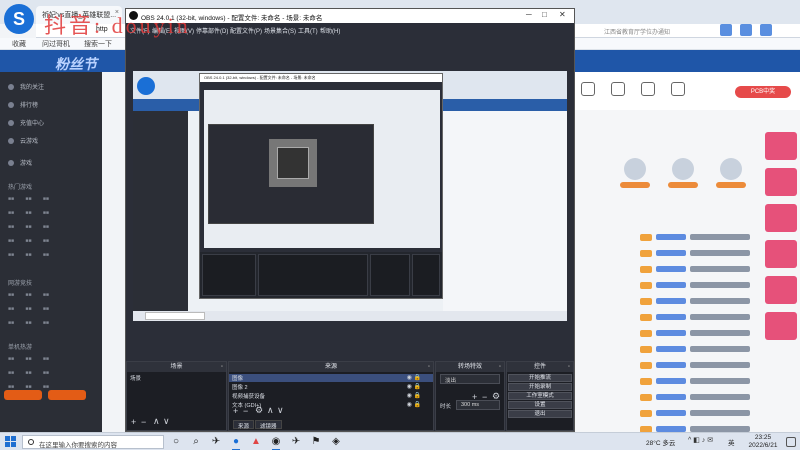 This screenshot has width=800, height=450. Describe the element at coordinates (588, 89) in the screenshot. I see `game-icon` at that location.